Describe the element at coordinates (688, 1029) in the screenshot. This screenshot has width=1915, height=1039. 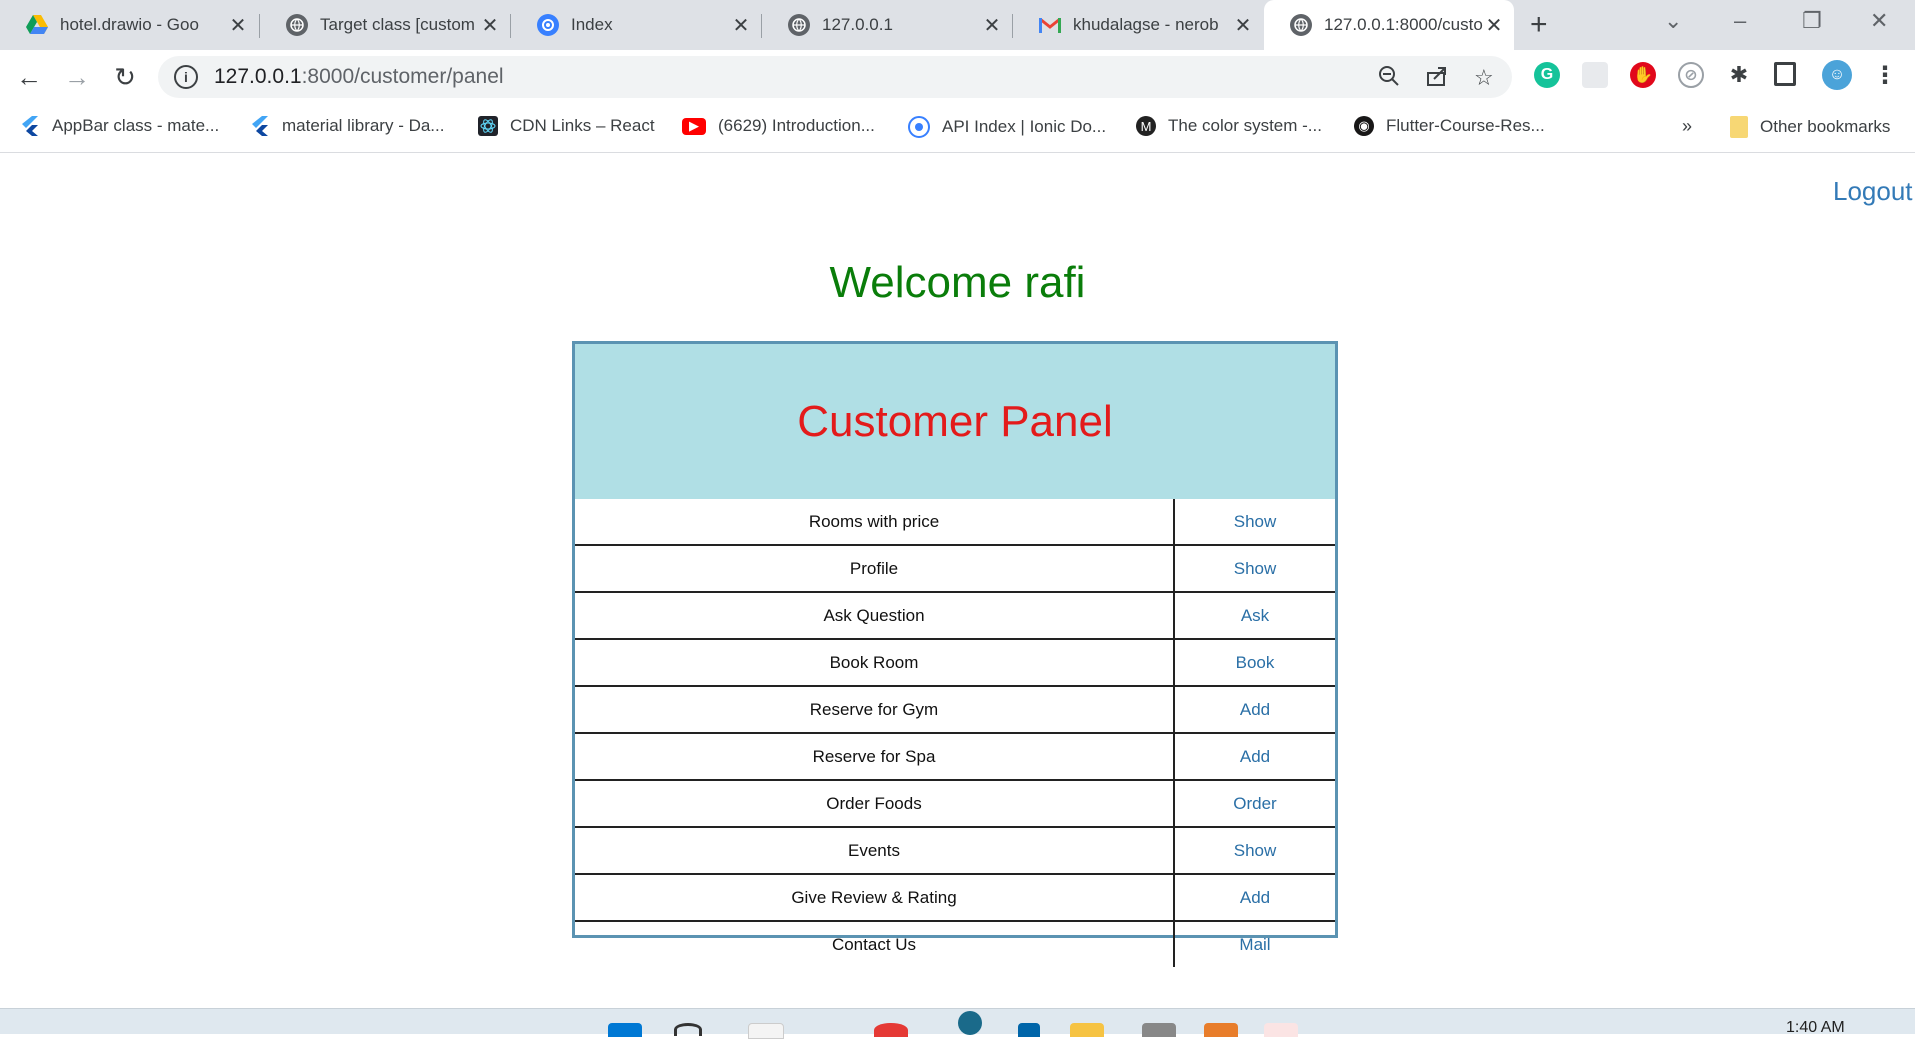
I see `search-icon` at that location.